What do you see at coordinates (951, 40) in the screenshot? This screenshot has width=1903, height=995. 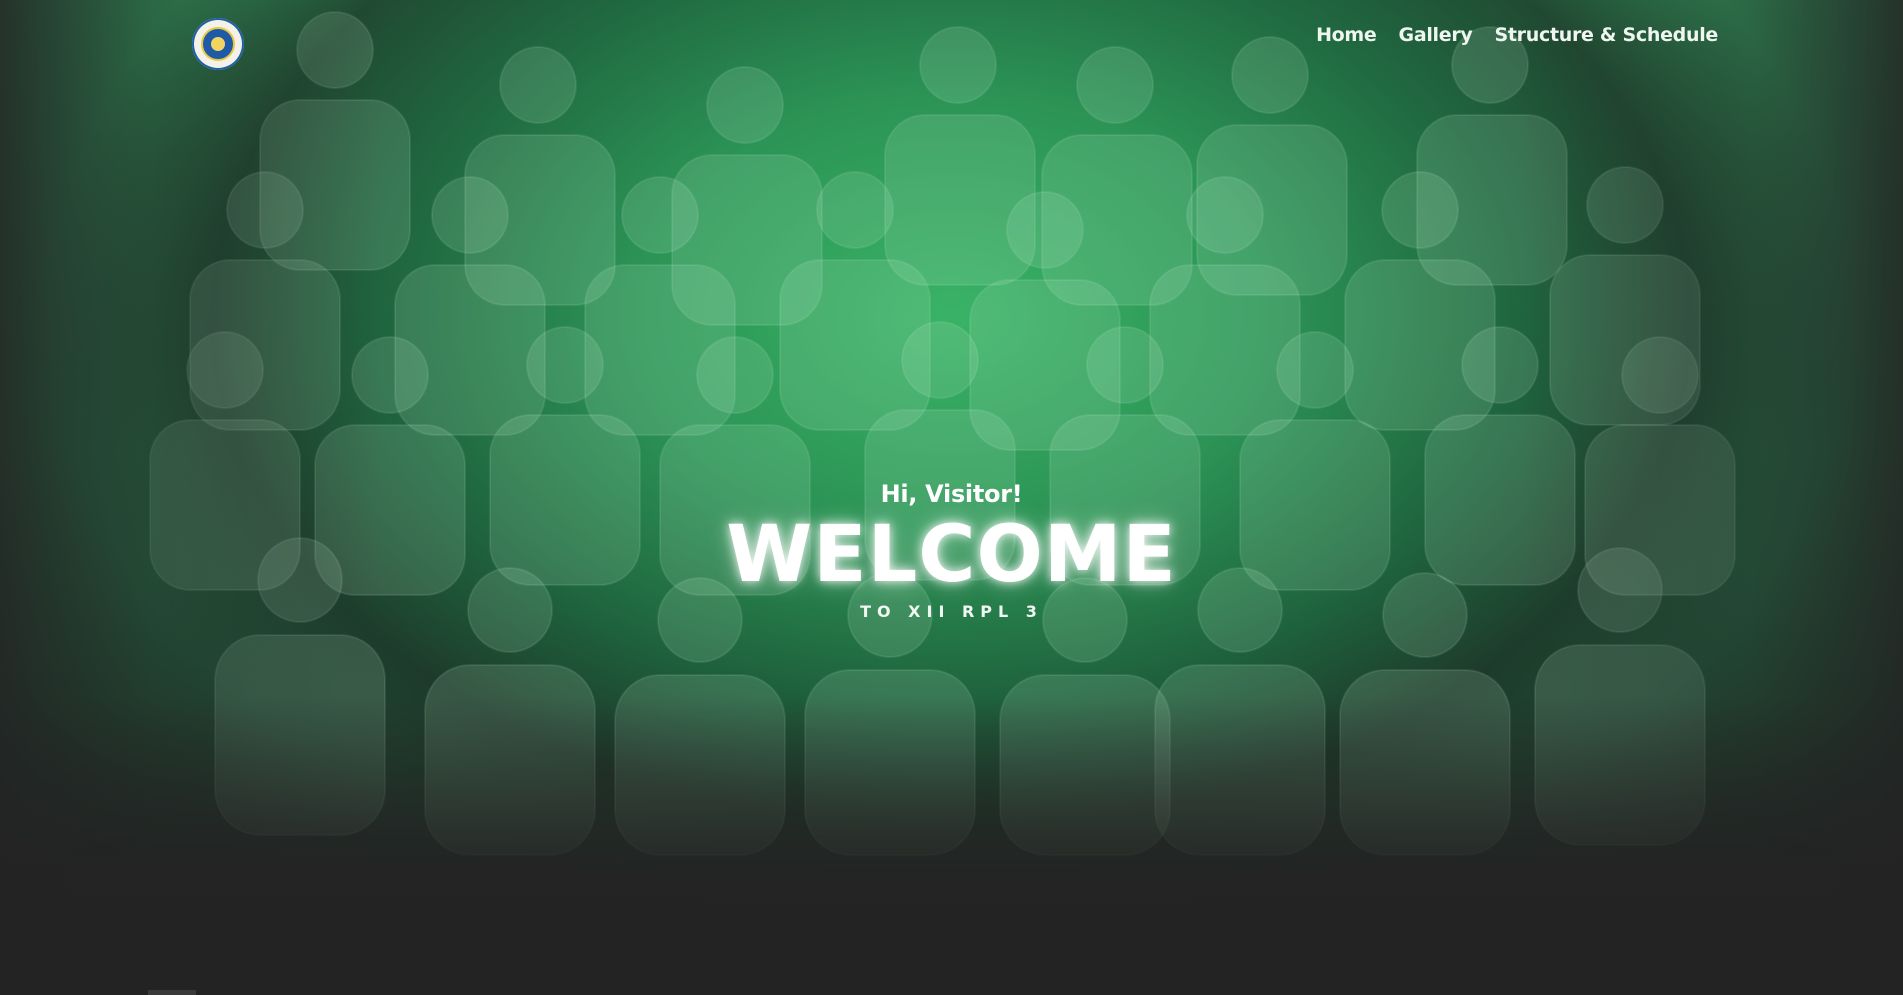 I see `navbar: Home Gallery Structure & Schedule` at bounding box center [951, 40].